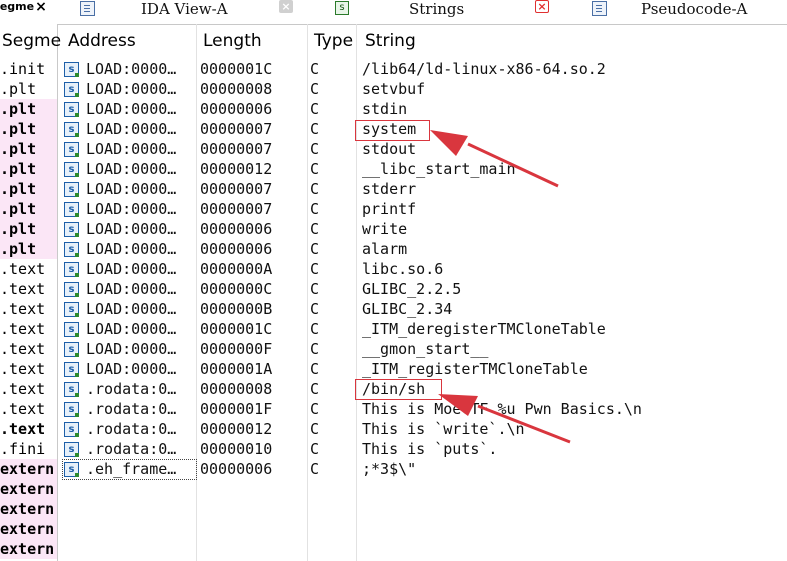 The width and height of the screenshot is (787, 561). I want to click on pseudocode-icon, so click(599, 8).